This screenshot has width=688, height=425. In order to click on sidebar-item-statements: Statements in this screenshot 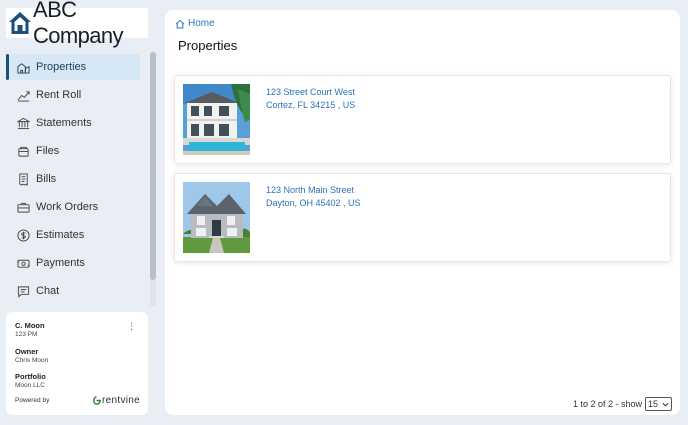, I will do `click(74, 123)`.